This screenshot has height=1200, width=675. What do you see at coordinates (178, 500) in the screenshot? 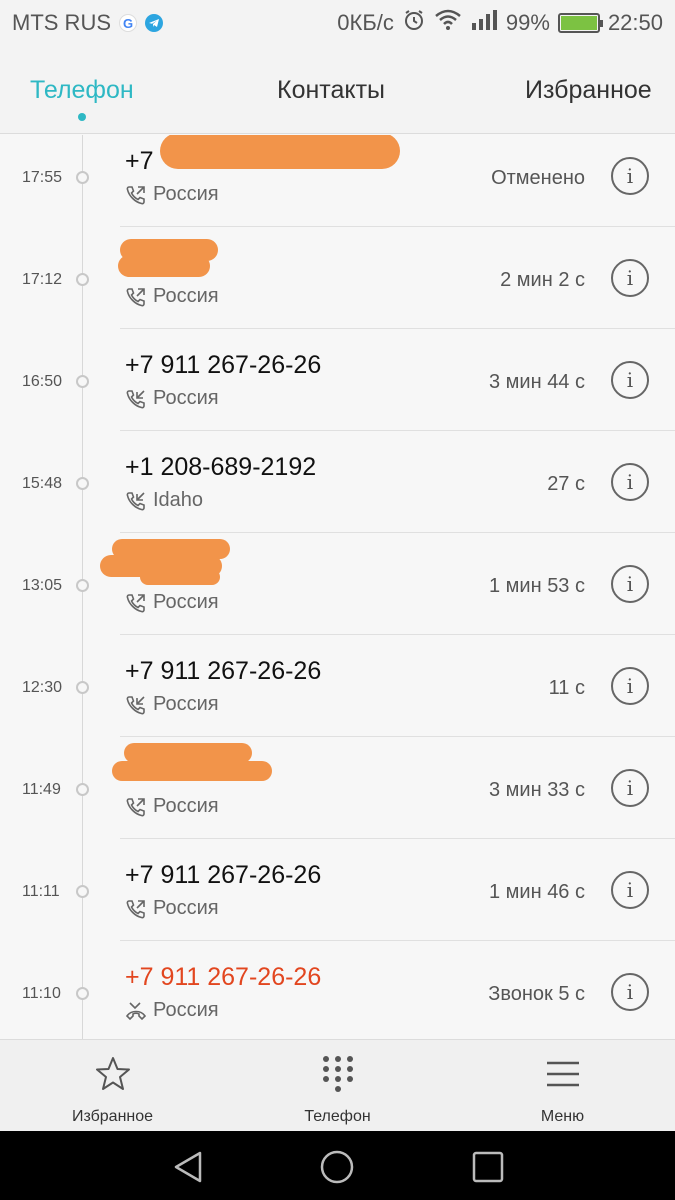
I see `call-location: Idaho` at bounding box center [178, 500].